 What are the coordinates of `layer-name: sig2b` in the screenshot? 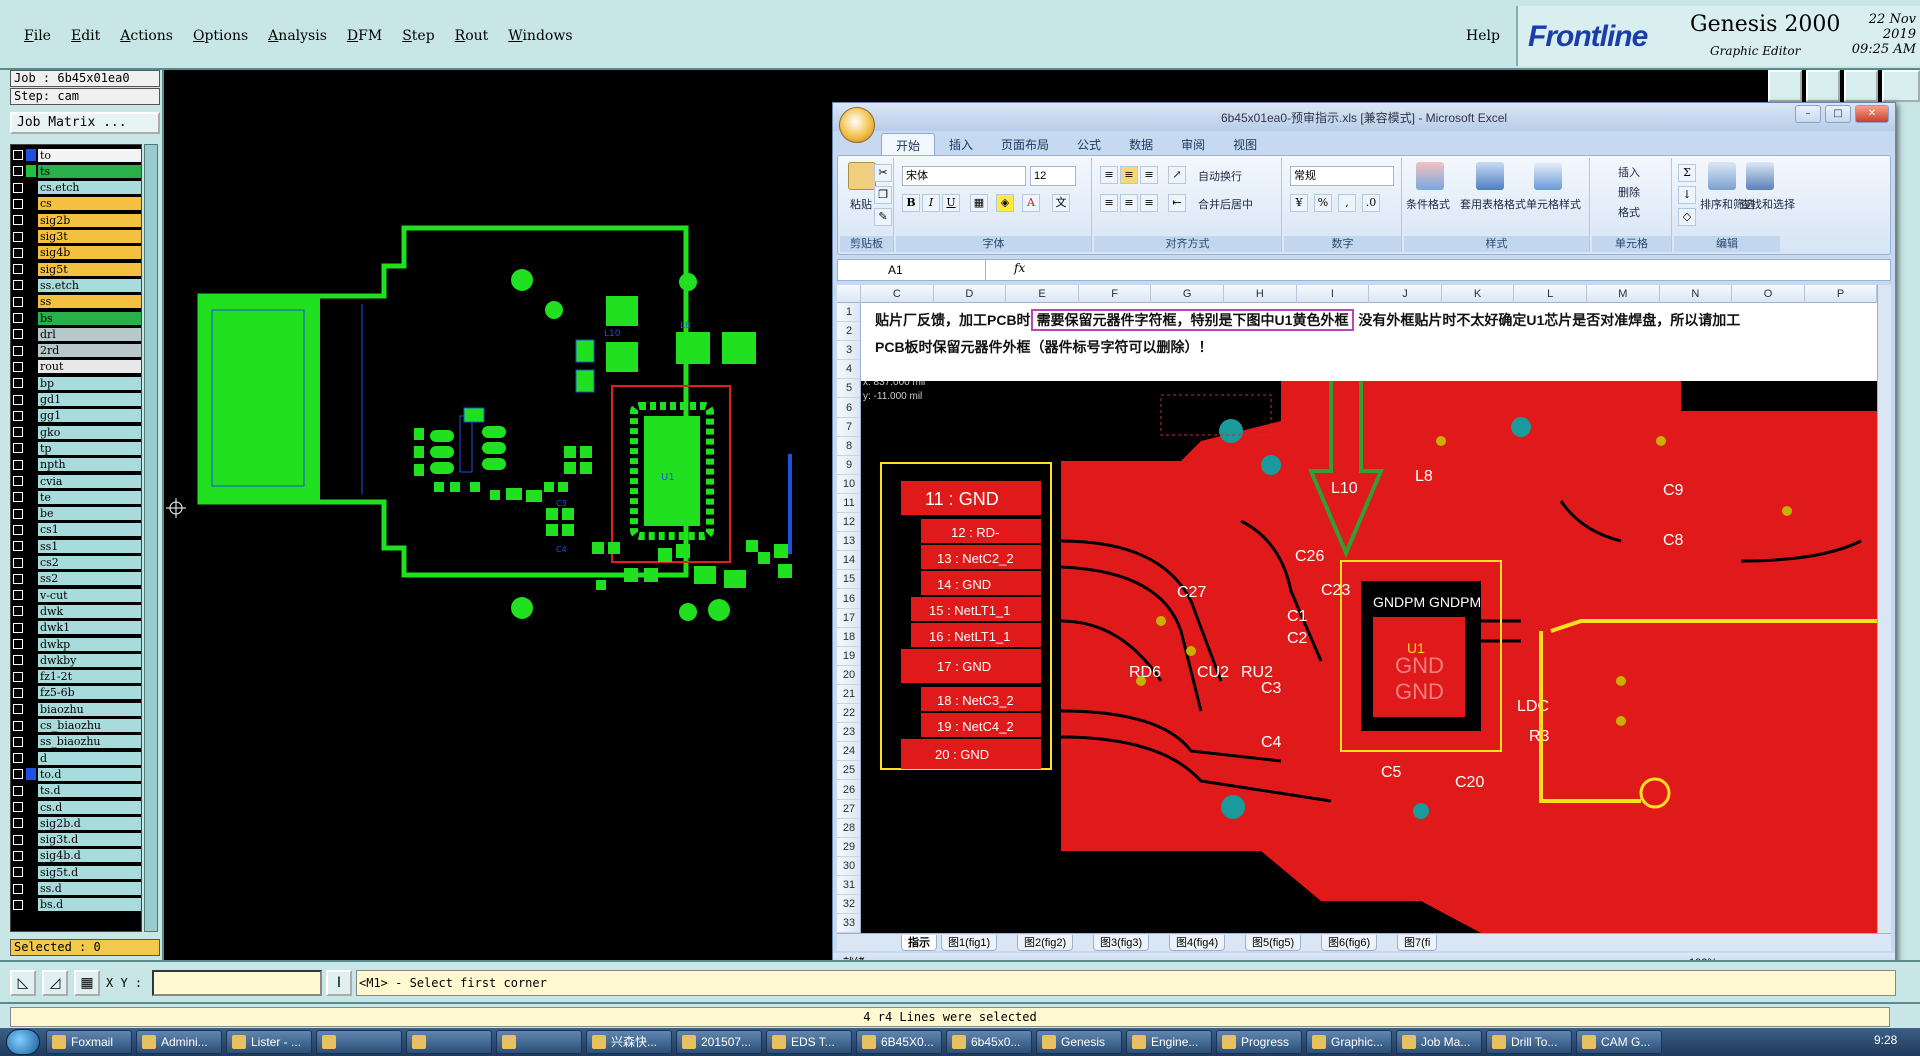 It's located at (89, 220).